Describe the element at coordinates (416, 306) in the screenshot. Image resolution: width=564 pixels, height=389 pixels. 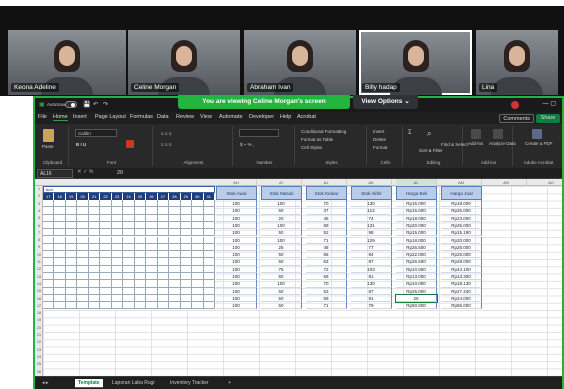
I see `table-cell: Rp50.000` at that location.